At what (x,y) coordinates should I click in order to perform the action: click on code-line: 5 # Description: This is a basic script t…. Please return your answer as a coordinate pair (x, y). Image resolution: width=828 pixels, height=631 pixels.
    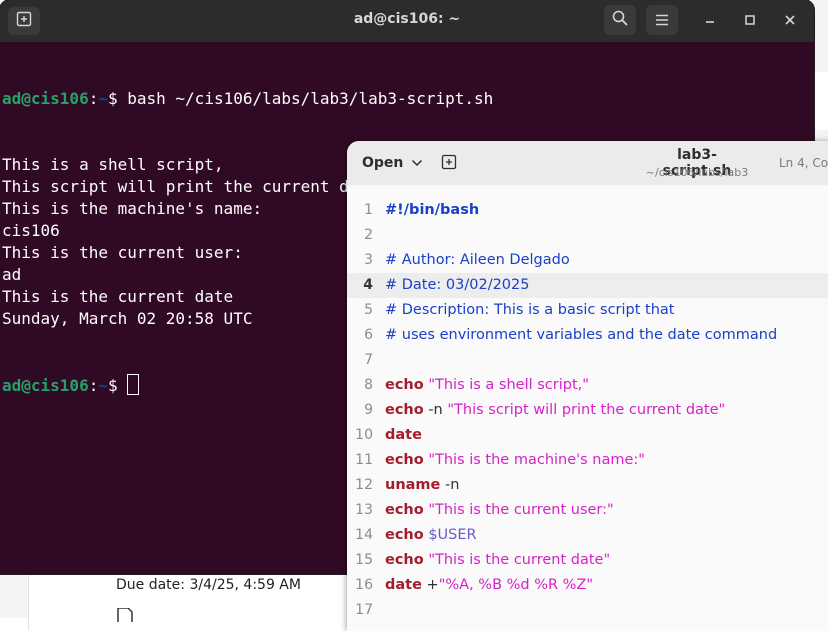
    Looking at the image, I should click on (587, 310).